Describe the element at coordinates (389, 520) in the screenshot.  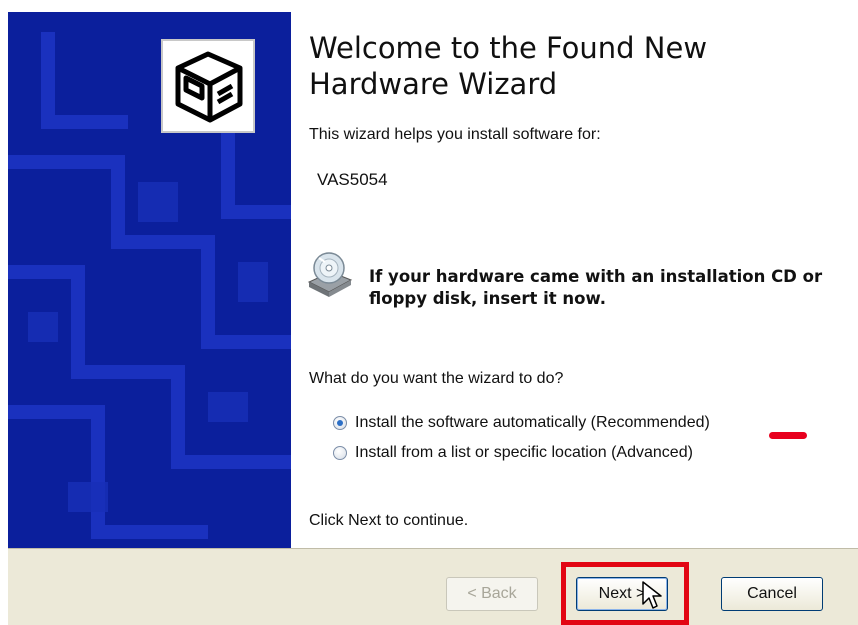
I see `footer-hint: Click Next to continue.` at that location.